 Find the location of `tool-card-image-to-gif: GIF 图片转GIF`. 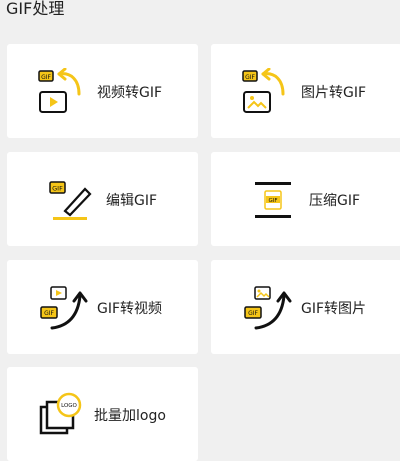

tool-card-image-to-gif: GIF 图片转GIF is located at coordinates (305, 91).